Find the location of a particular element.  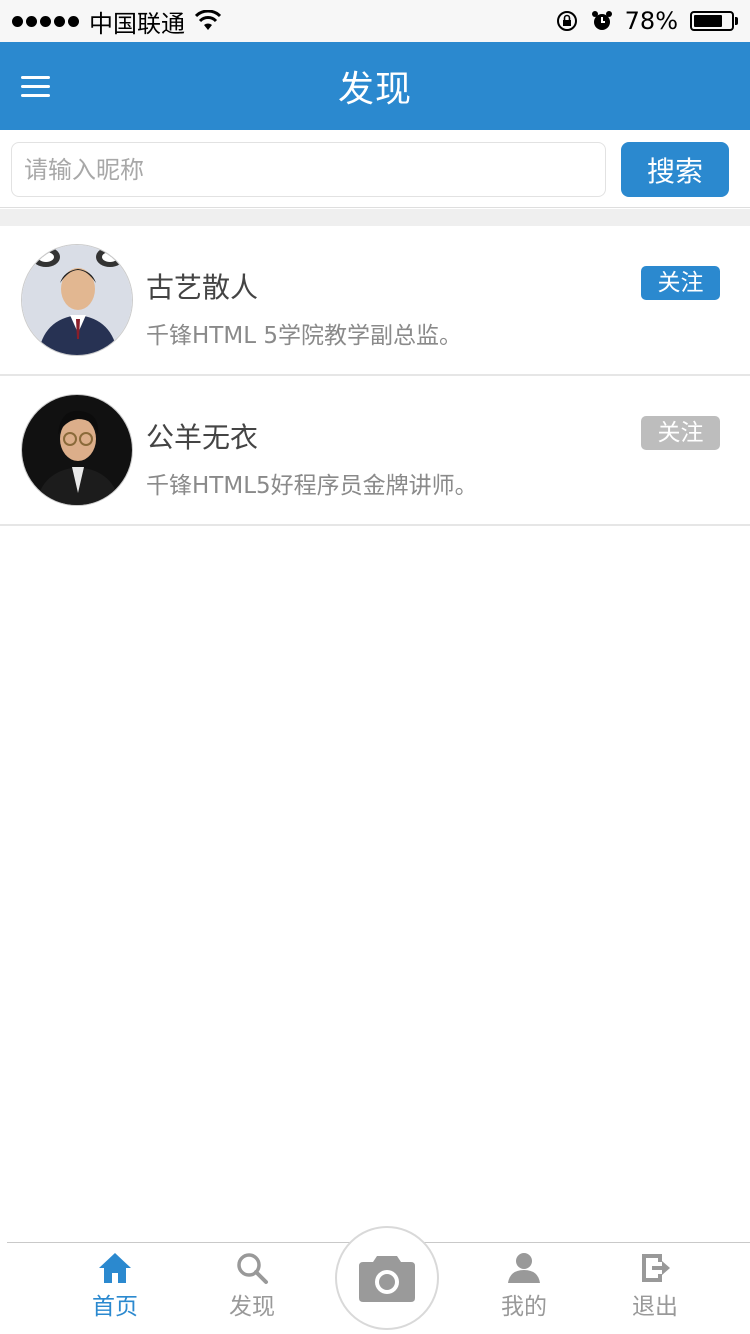

user-icon is located at coordinates (524, 1268).